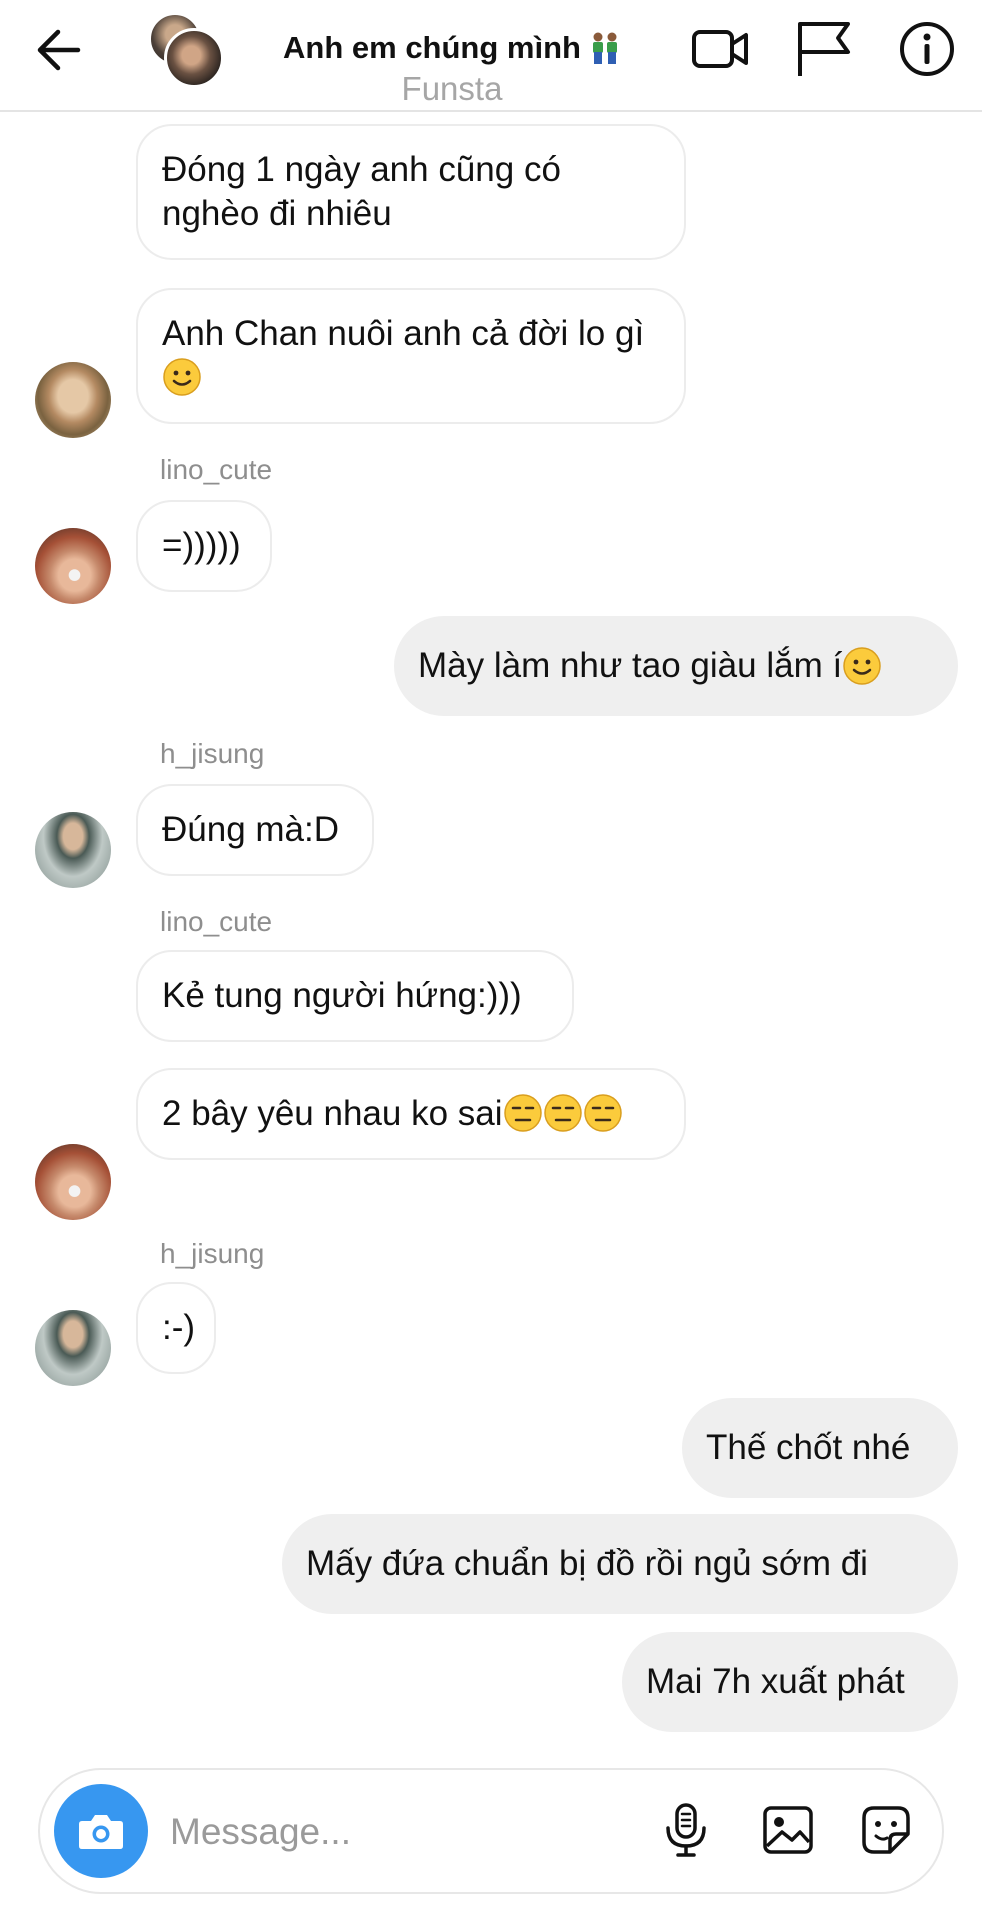 The image size is (982, 1920). I want to click on sticker-icon, so click(886, 1830).